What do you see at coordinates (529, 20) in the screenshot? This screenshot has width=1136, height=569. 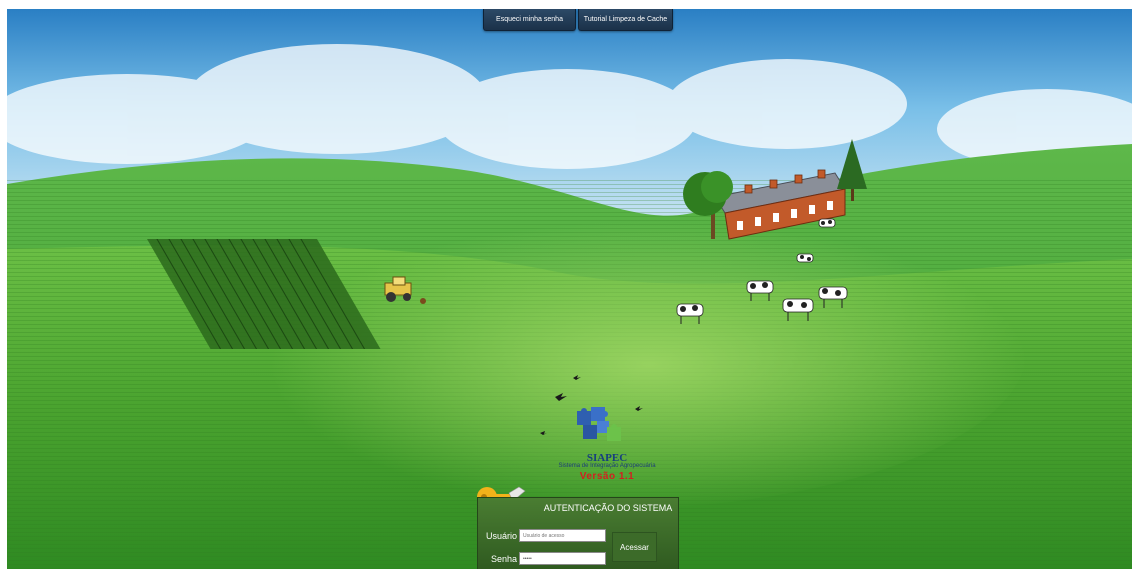 I see `forgot-password-button: Esqueci minha senha` at bounding box center [529, 20].